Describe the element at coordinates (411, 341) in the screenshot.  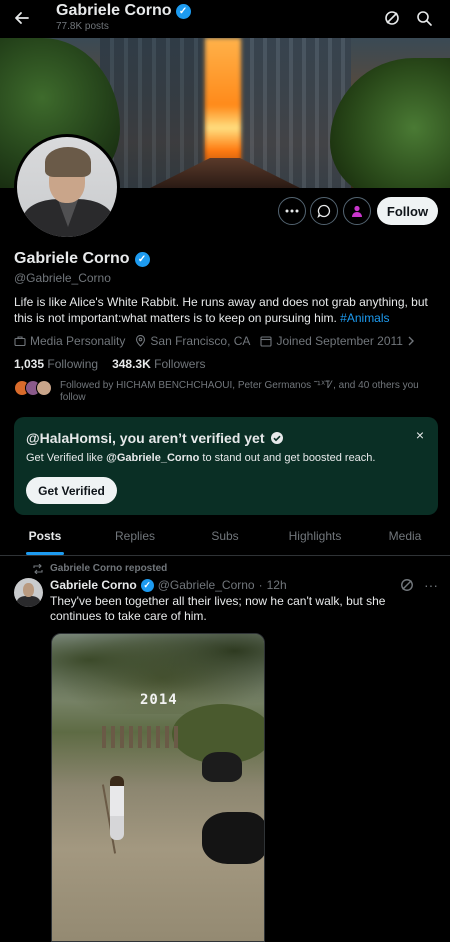
I see `chevron-right-icon` at that location.